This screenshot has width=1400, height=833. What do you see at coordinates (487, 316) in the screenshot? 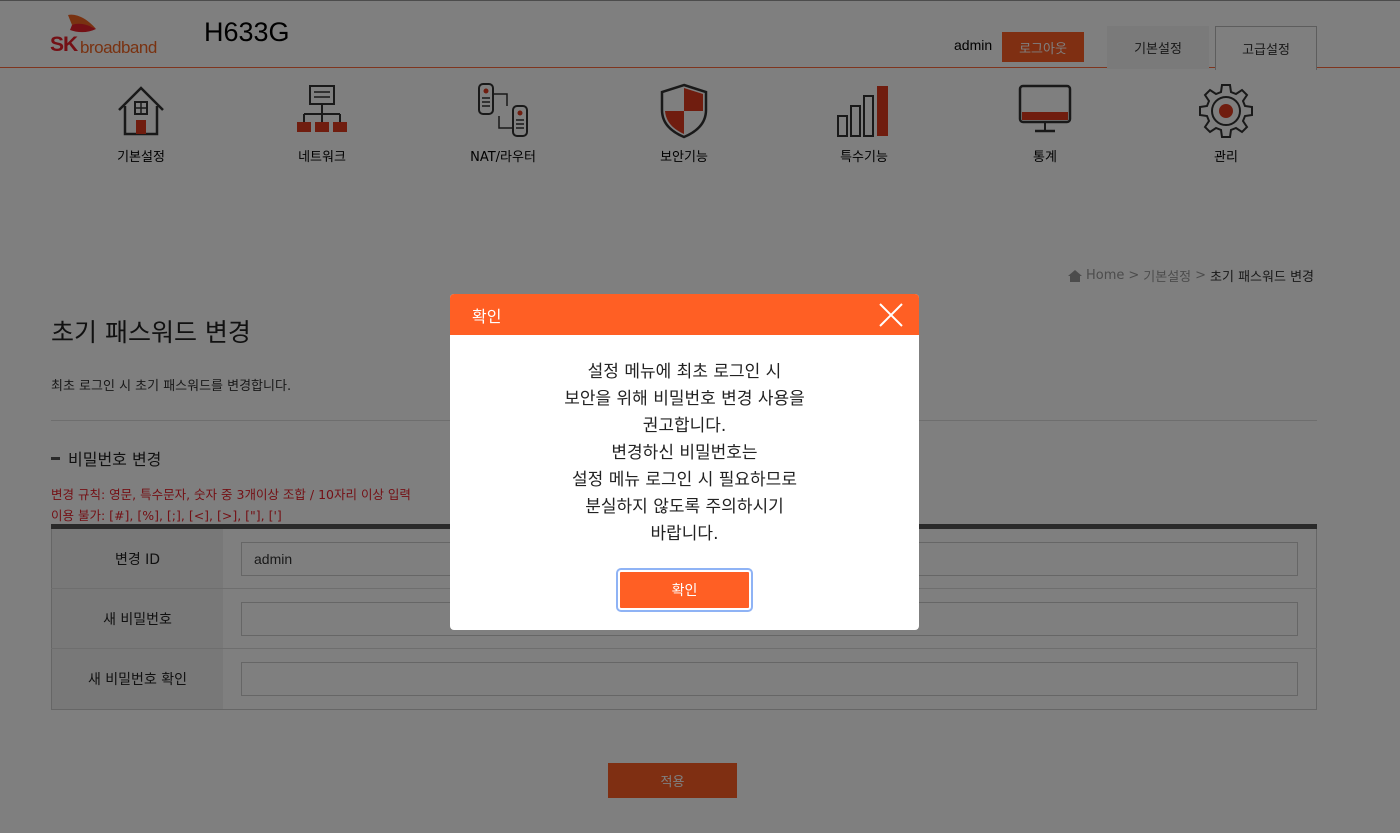
I see `dialog-title: 확인` at bounding box center [487, 316].